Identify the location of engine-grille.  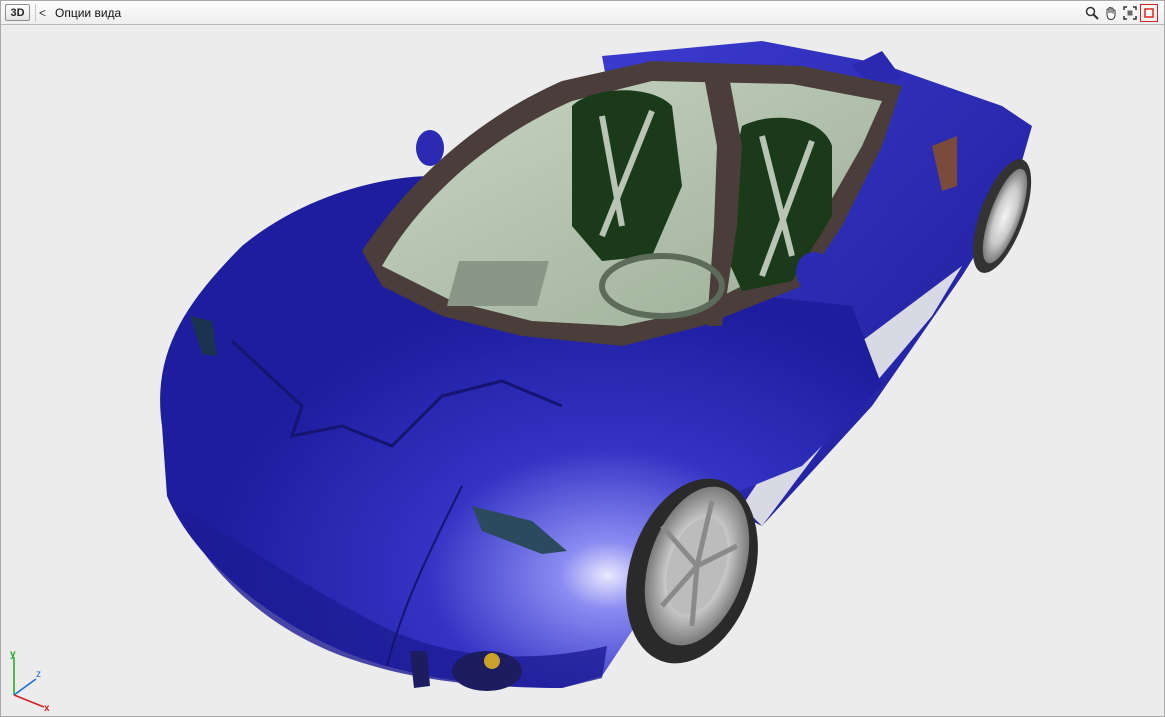
(498, 283).